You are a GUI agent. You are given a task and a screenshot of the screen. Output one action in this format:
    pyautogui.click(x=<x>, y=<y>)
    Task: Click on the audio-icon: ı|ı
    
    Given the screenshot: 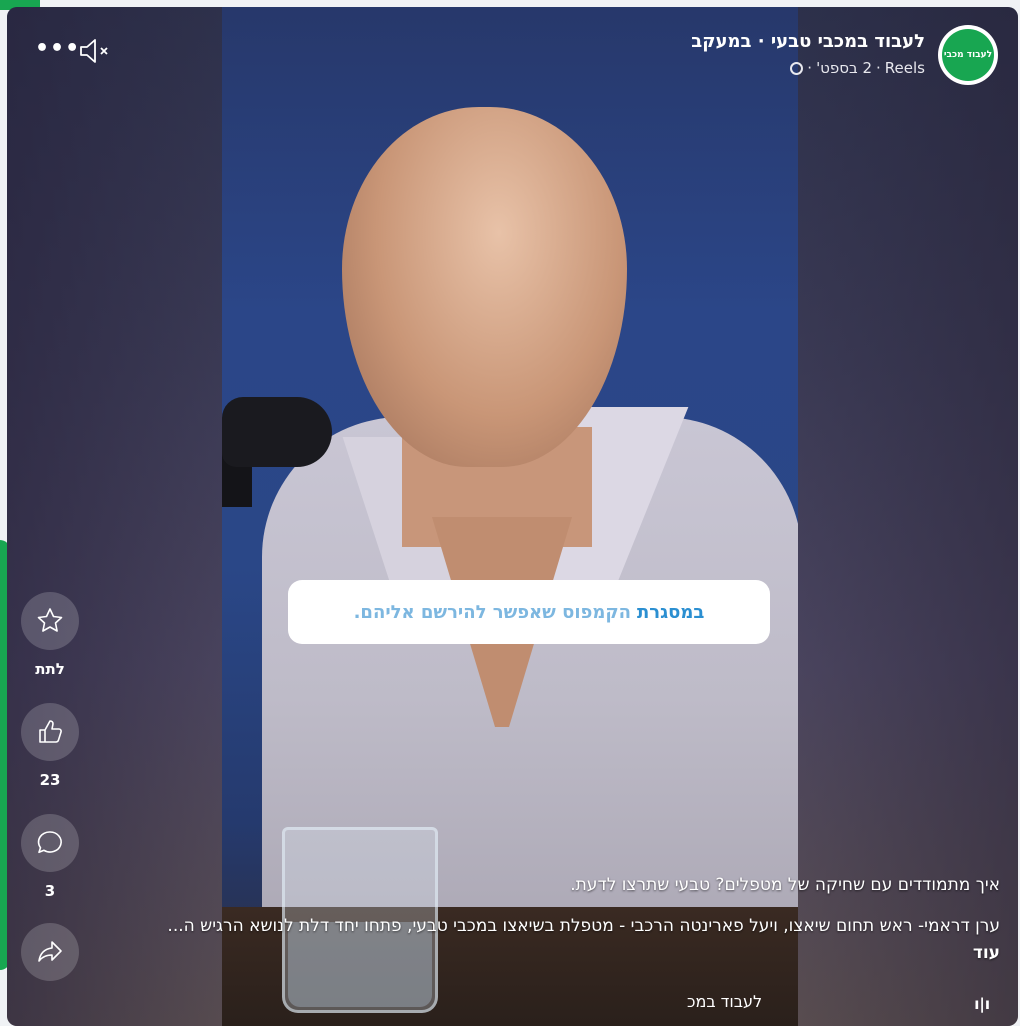 What is the action you would take?
    pyautogui.click(x=982, y=1004)
    